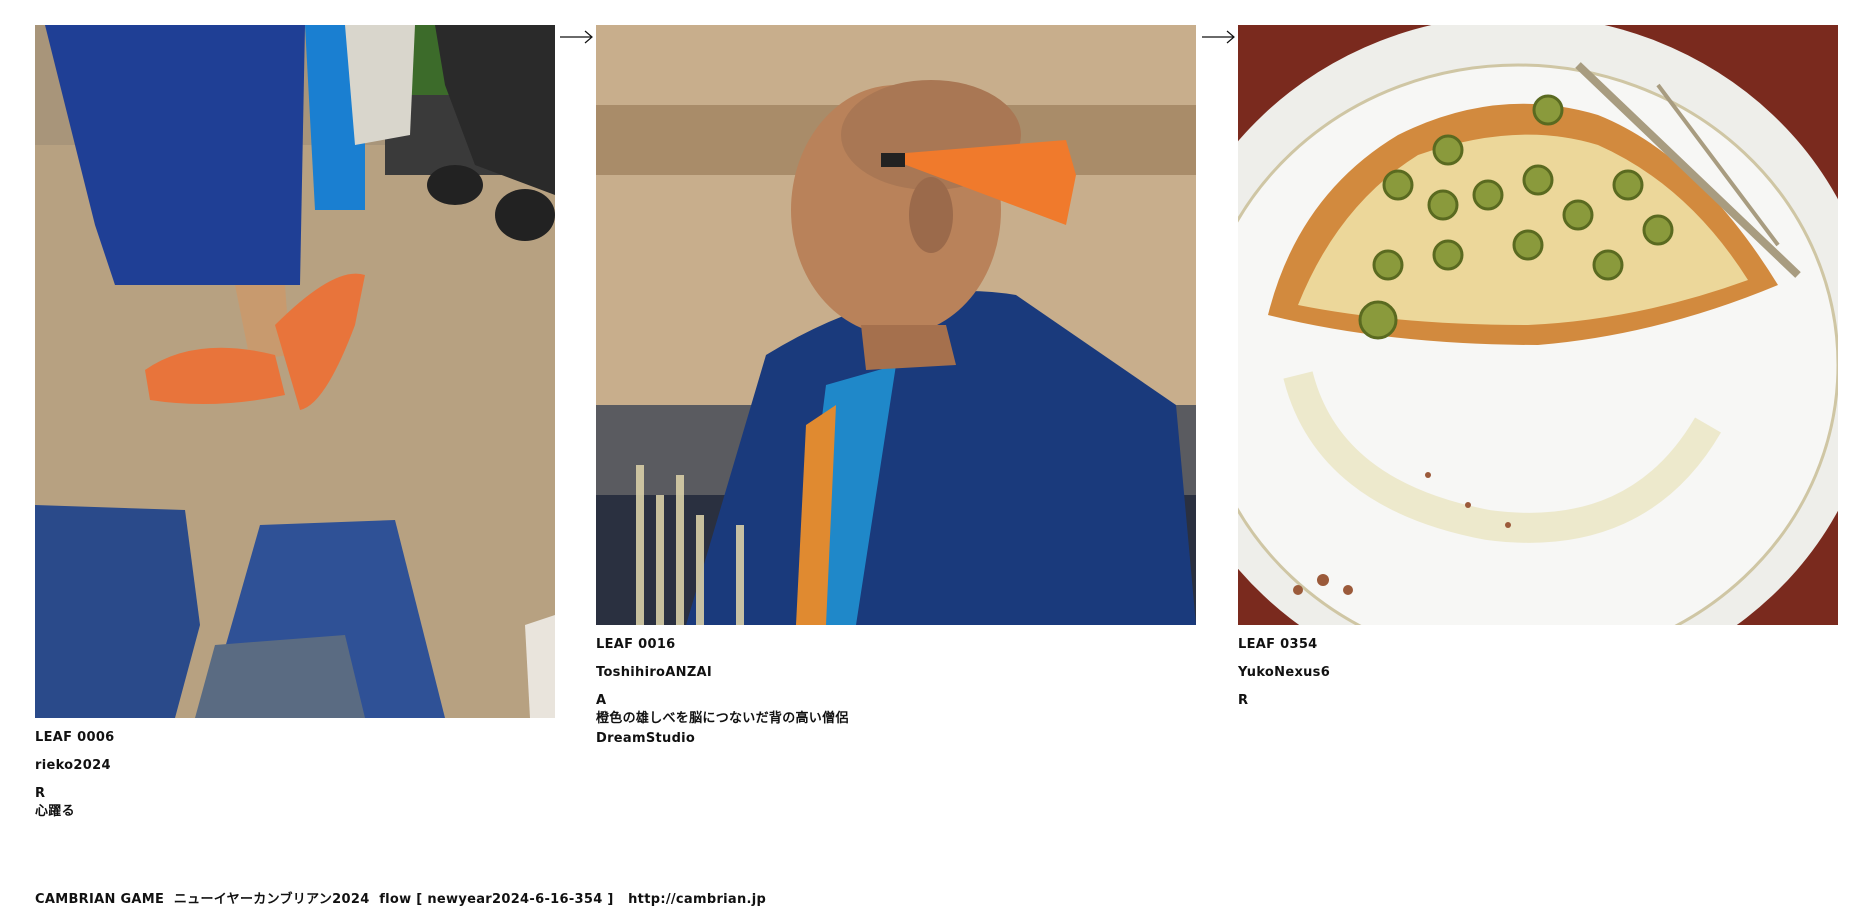 Image resolution: width=1871 pixels, height=920 pixels. I want to click on caption-line: 心躍る, so click(55, 811).